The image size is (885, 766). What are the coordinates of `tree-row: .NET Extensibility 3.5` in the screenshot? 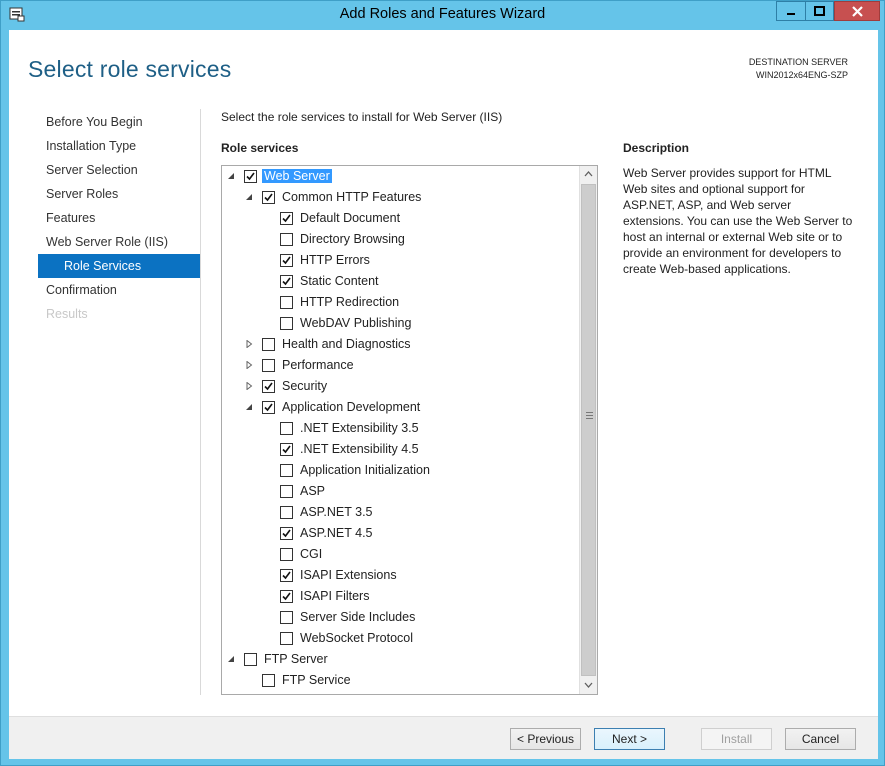 It's located at (400, 429).